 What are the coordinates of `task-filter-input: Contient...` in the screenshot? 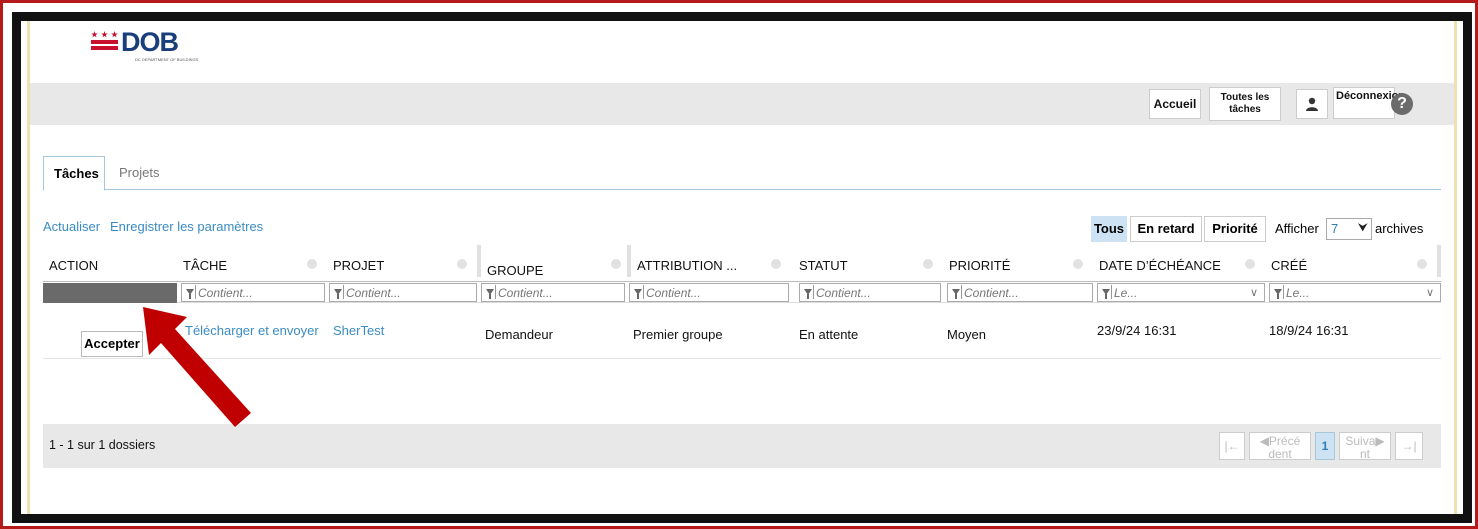 It's located at (253, 292).